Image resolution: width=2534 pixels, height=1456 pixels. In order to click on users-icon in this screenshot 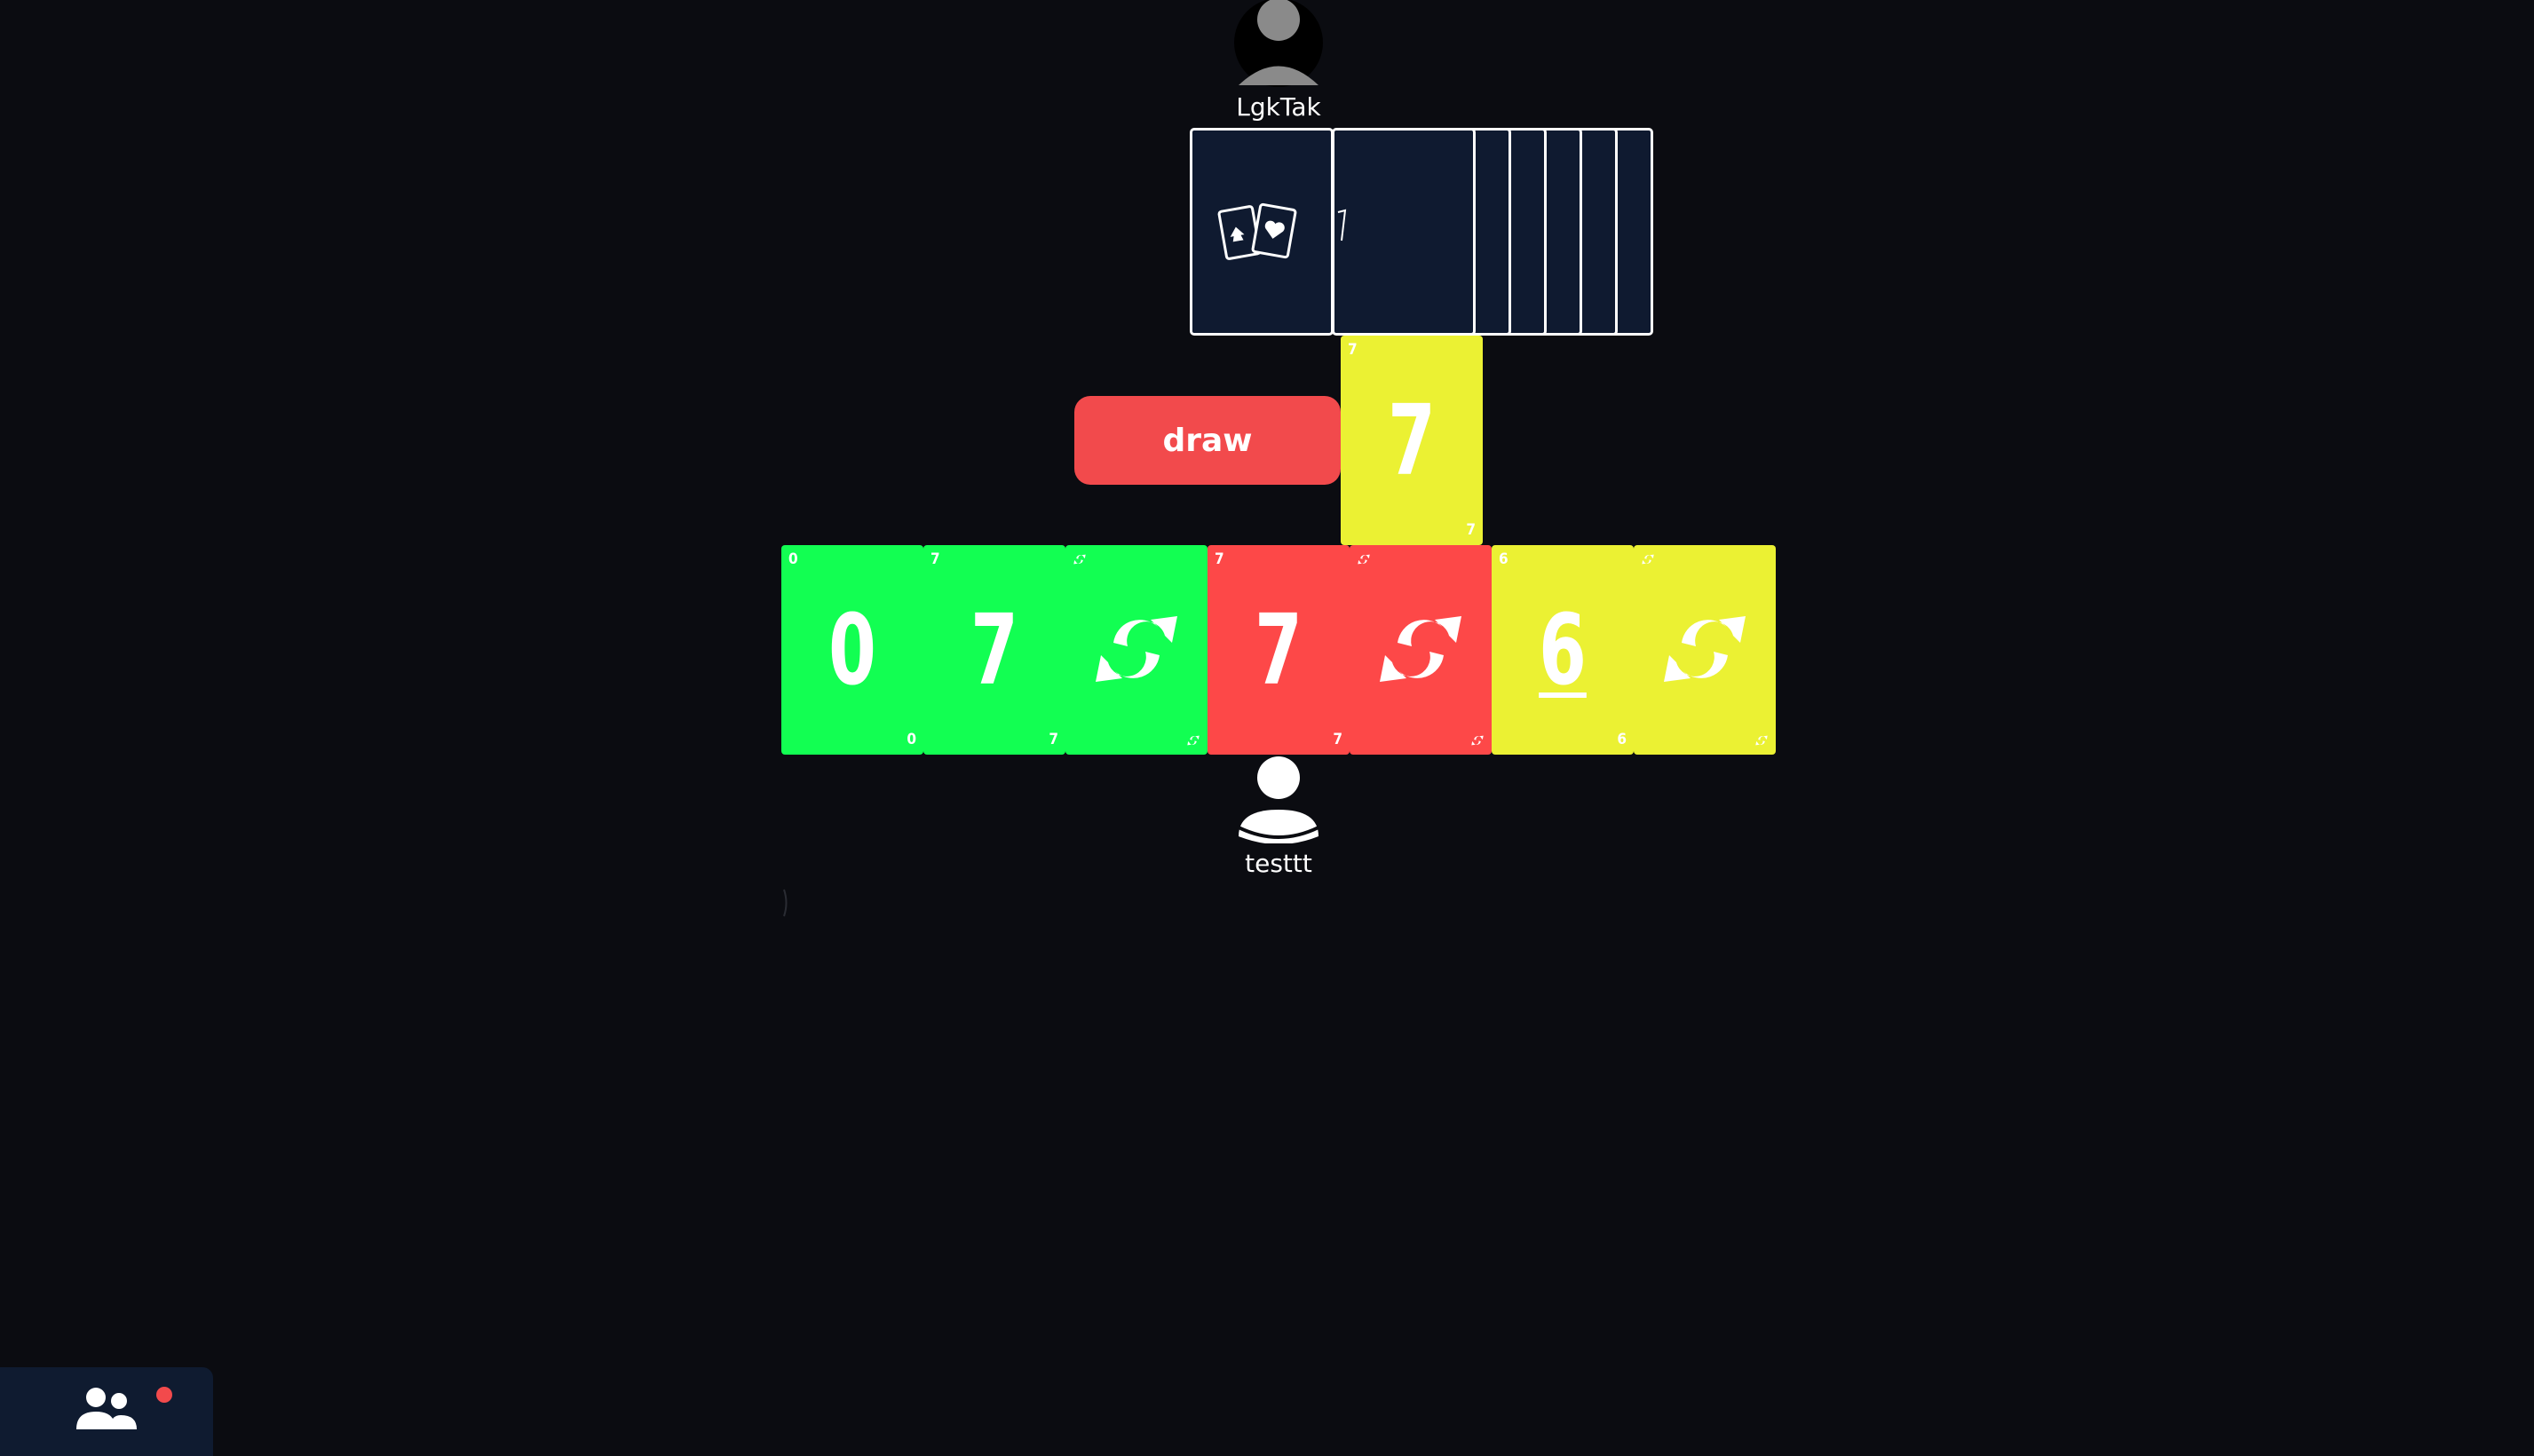, I will do `click(106, 1408)`.